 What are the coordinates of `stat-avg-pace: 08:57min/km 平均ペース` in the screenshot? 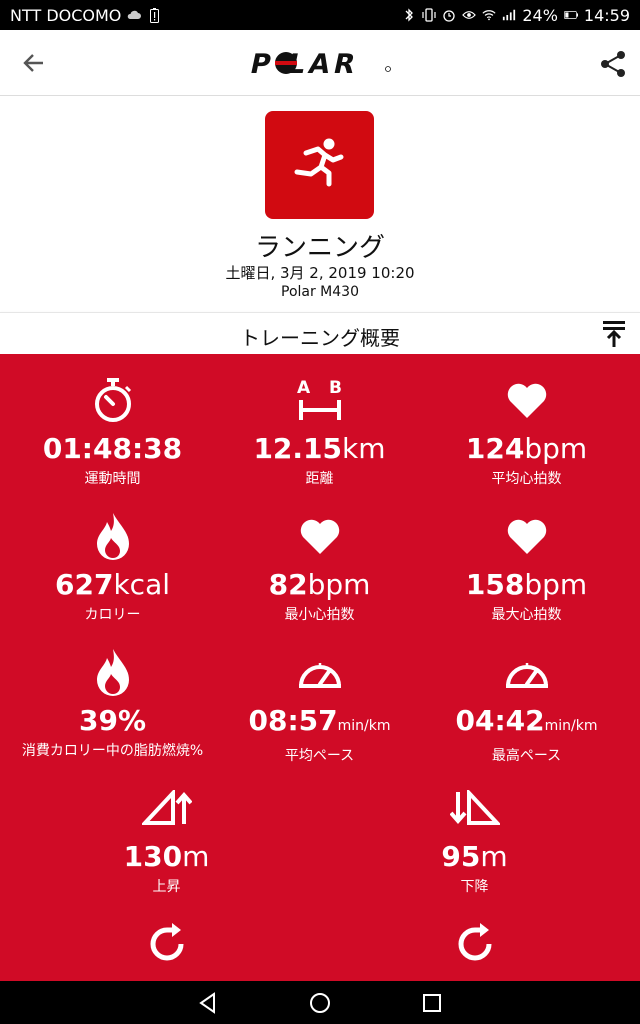 It's located at (319, 706).